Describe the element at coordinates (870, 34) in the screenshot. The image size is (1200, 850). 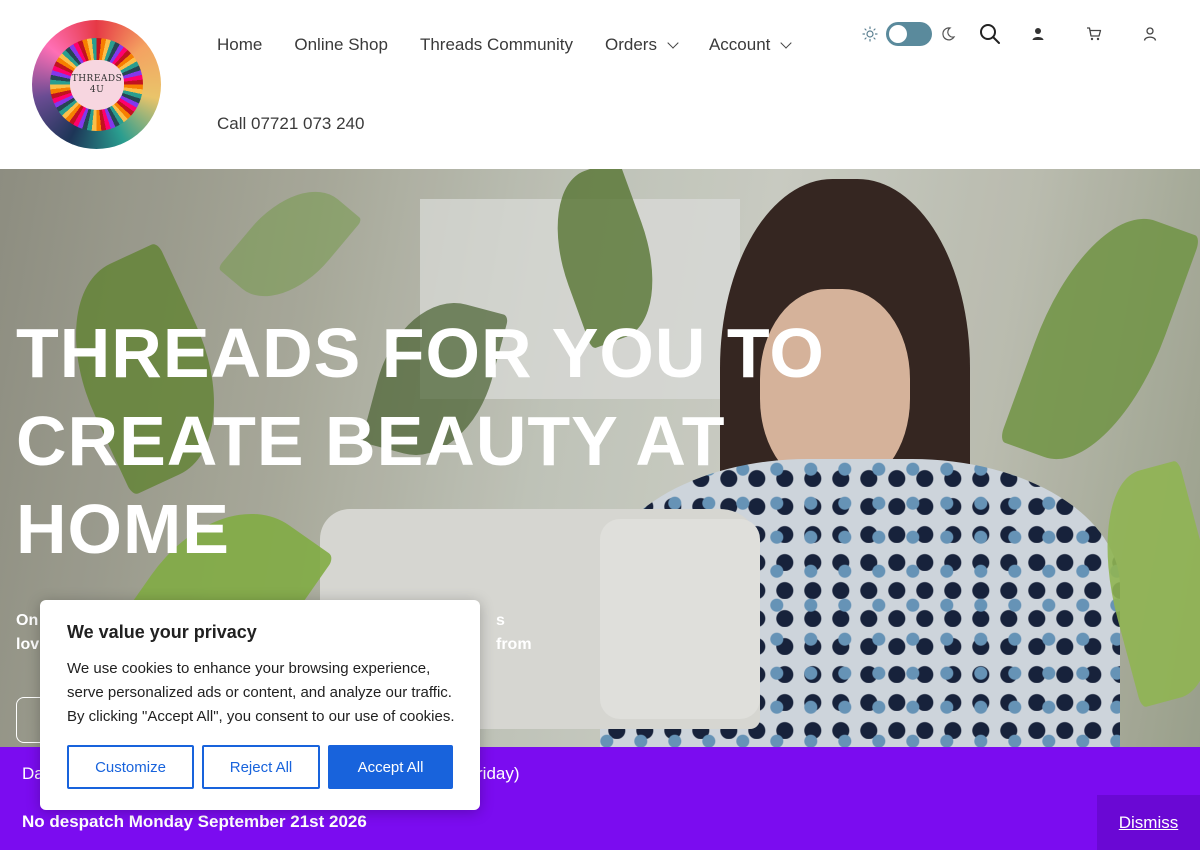
I see `sun-icon` at that location.